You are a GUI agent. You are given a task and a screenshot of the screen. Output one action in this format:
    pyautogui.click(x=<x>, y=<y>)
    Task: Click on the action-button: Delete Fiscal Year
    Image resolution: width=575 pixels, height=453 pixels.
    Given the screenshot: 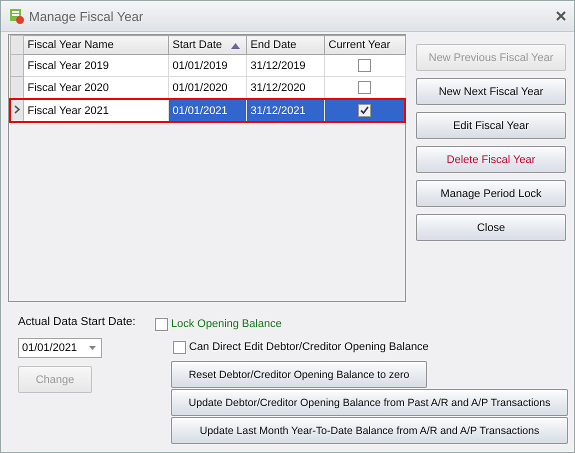 What is the action you would take?
    pyautogui.click(x=491, y=159)
    